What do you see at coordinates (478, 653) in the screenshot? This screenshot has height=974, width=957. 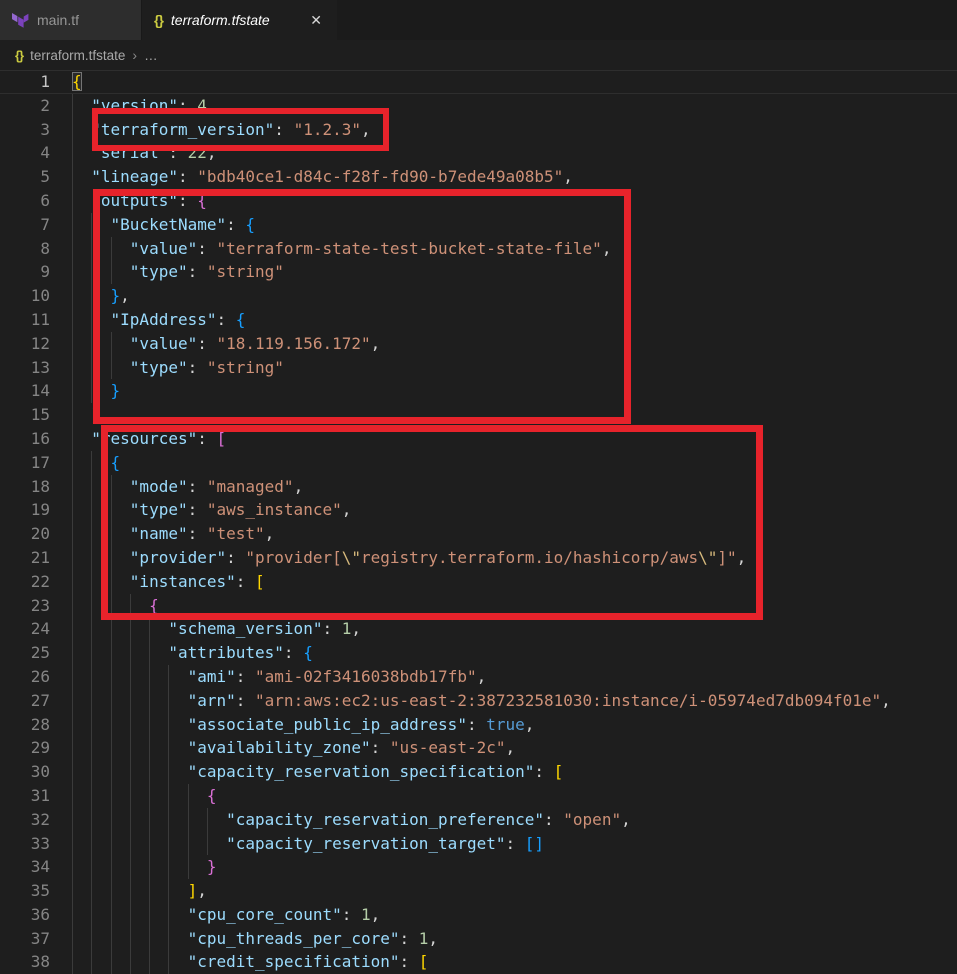 I see `code-line-25: 25 "attributes": {` at bounding box center [478, 653].